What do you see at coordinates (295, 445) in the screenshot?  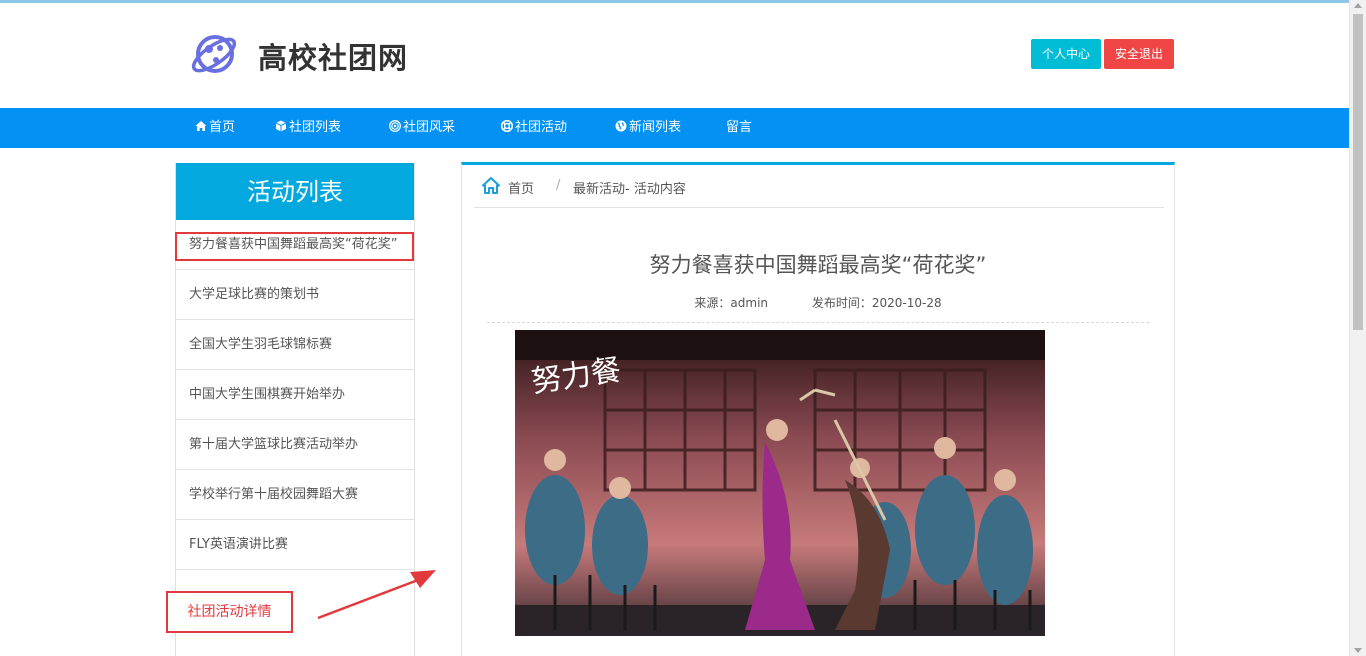 I see `sidebar-item: 第十届大学篮球比赛活动举办` at bounding box center [295, 445].